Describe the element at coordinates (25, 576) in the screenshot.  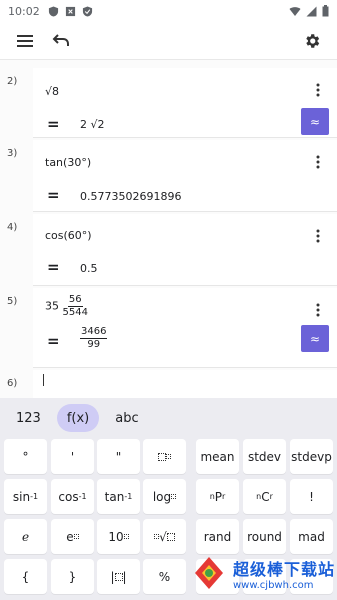
I see `key-left-brace: {` at that location.